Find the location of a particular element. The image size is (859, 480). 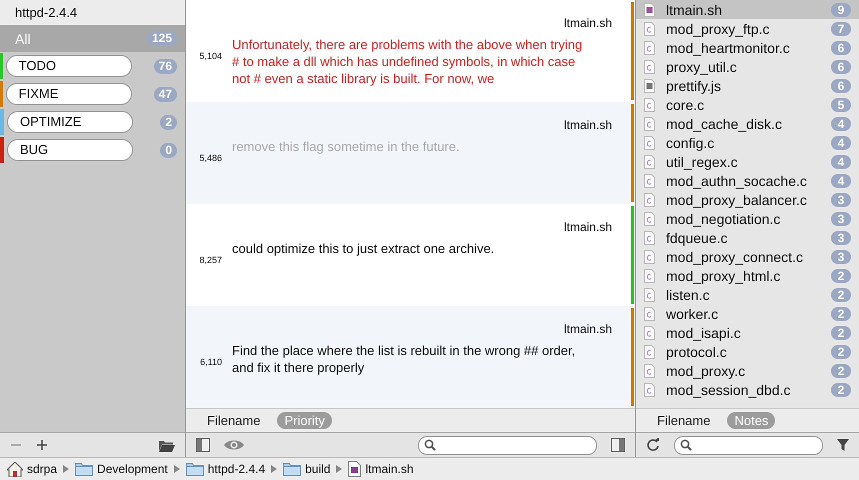

note-text: Unfortunately, there are problems with the above when trying # to make a dll which has undefined symbols, in which case not # even a static library is built. For now, we is located at coordinates (422, 61).